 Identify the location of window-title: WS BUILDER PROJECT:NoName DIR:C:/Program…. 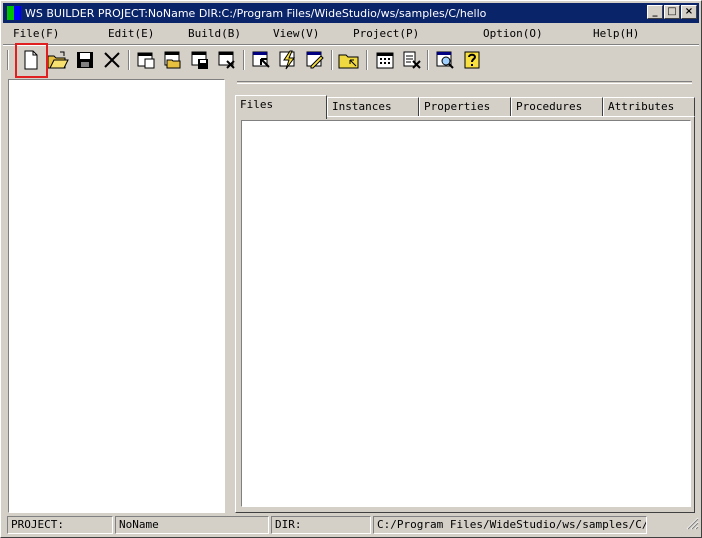
(256, 13).